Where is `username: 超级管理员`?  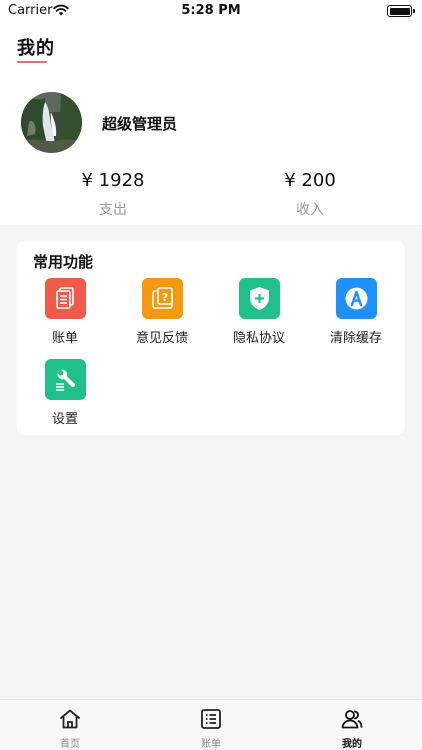 username: 超级管理员 is located at coordinates (140, 124).